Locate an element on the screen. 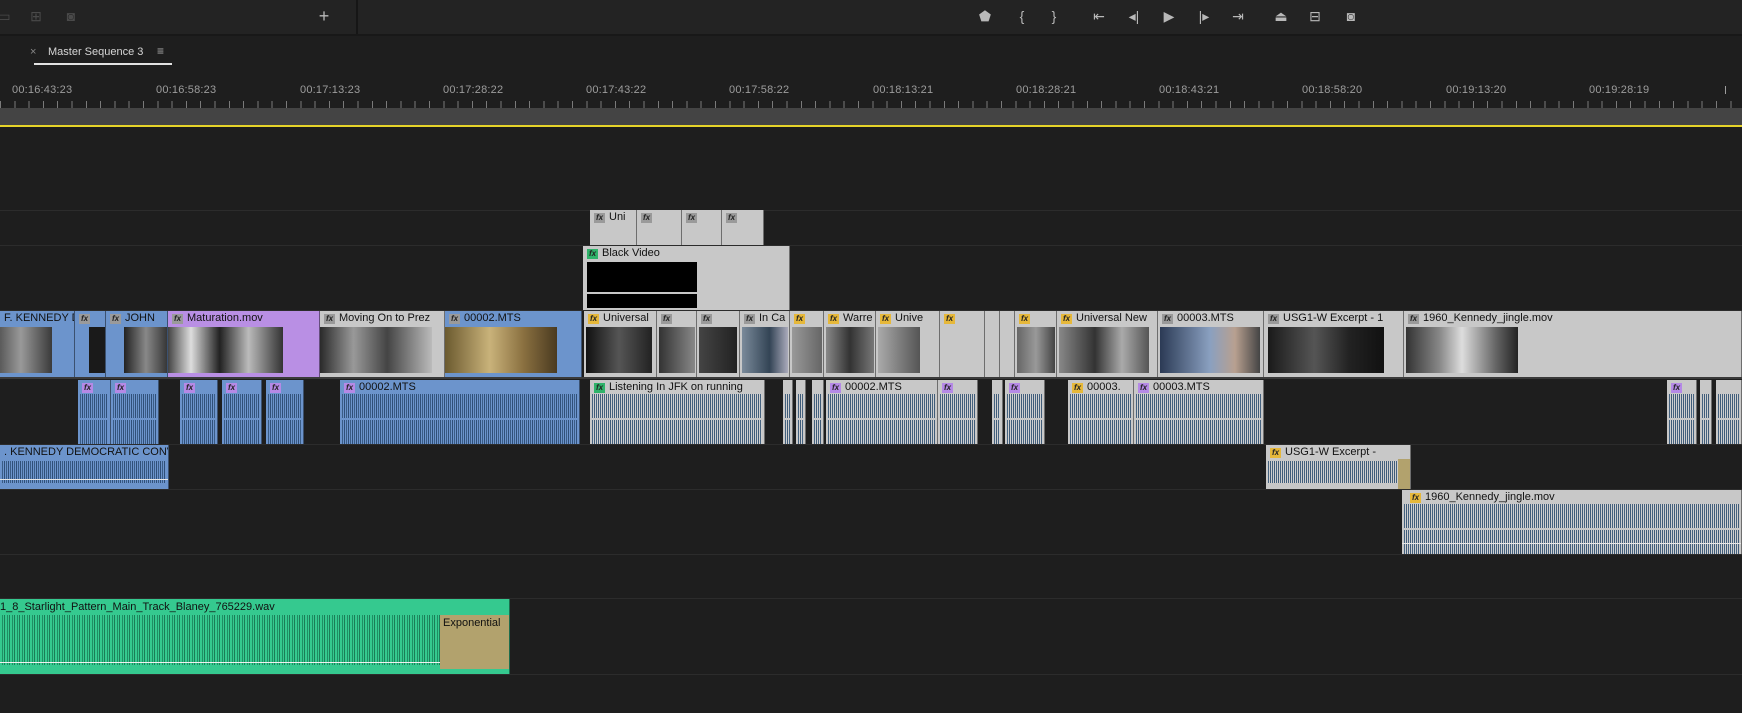  timecode-label: 00:16:43:23 is located at coordinates (42, 90).